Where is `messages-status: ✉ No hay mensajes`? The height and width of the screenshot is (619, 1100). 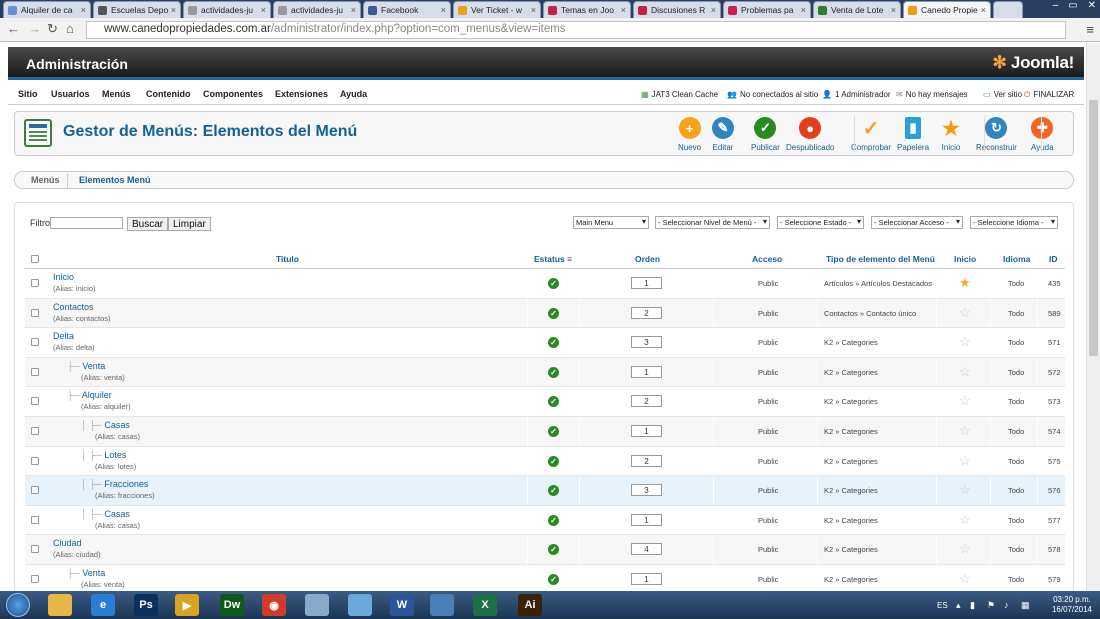 messages-status: ✉ No hay mensajes is located at coordinates (932, 94).